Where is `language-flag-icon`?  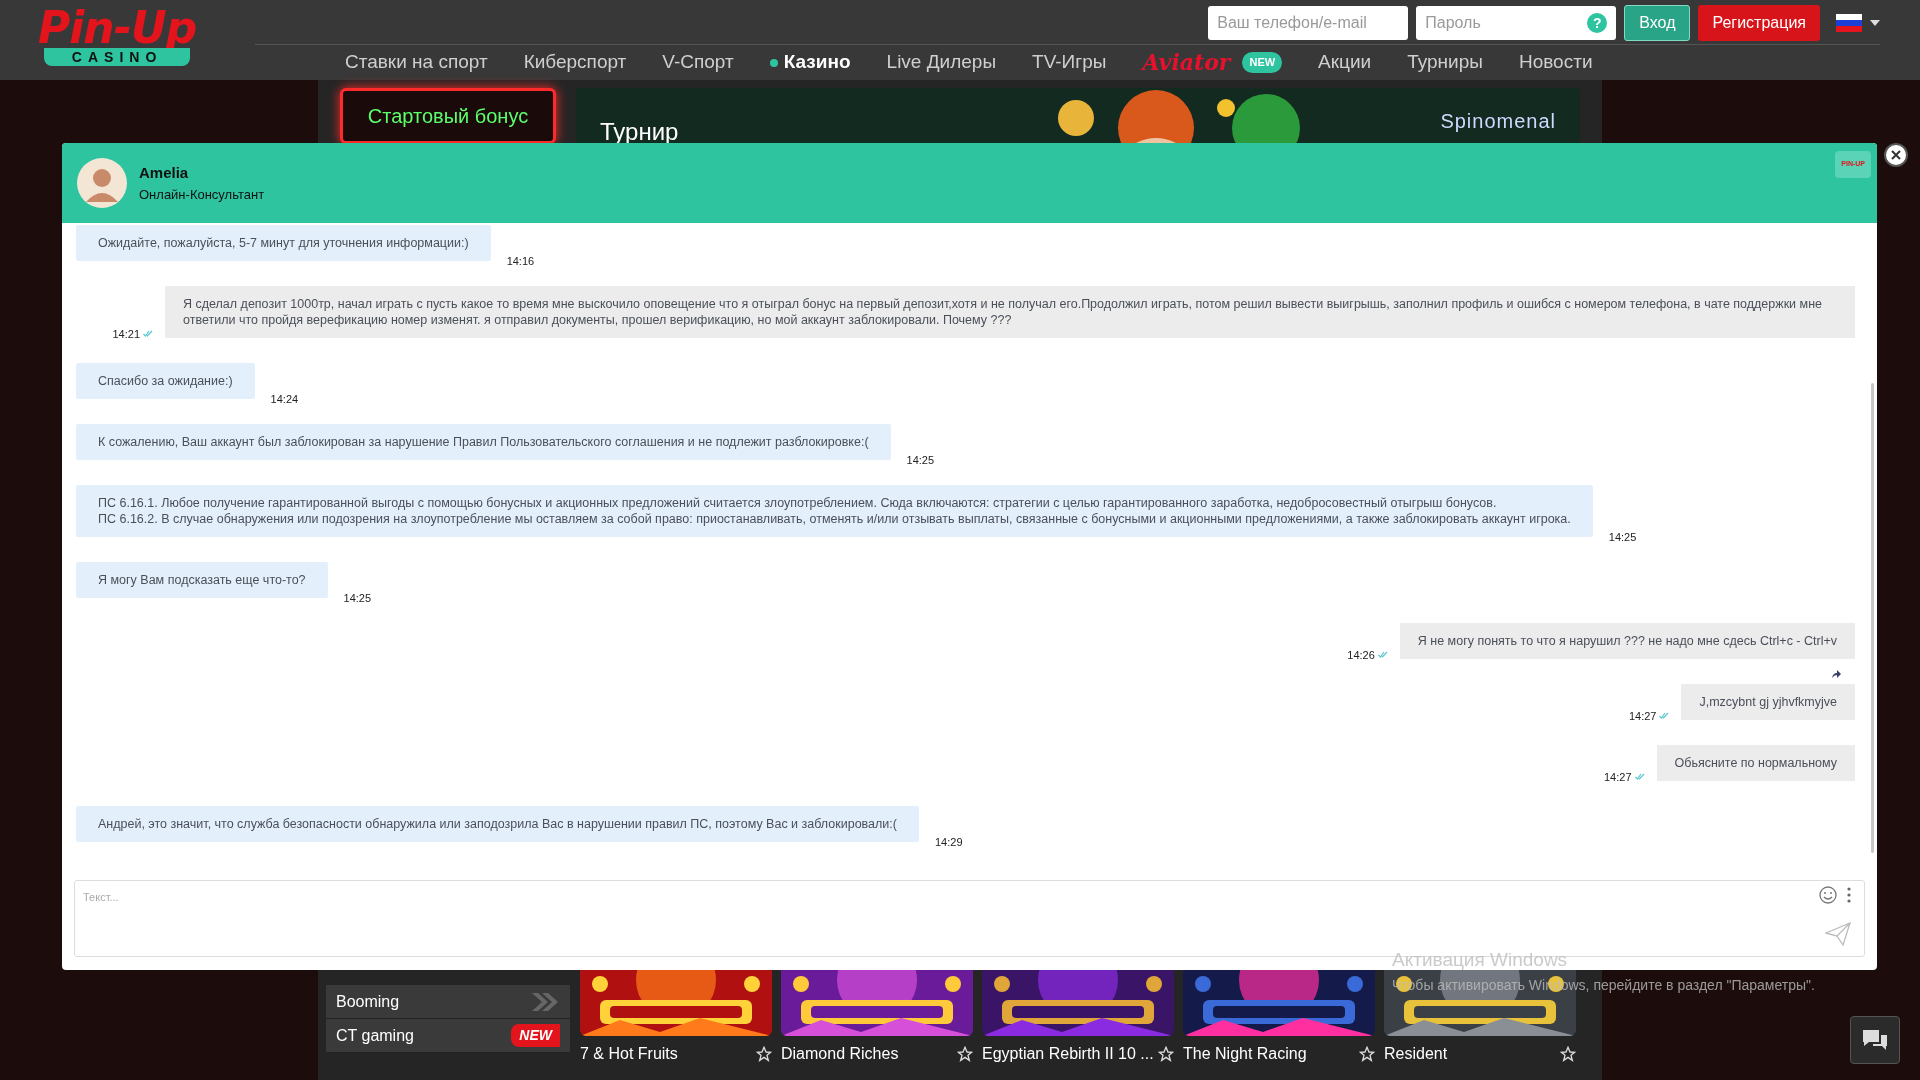
language-flag-icon is located at coordinates (1849, 23).